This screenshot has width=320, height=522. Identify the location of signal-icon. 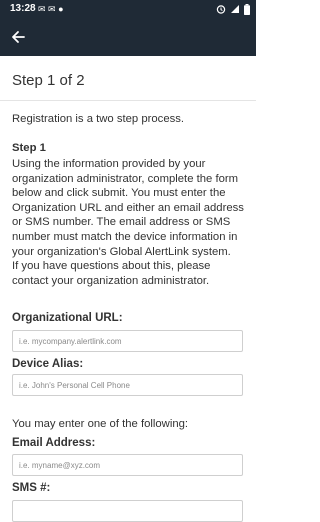
(235, 9).